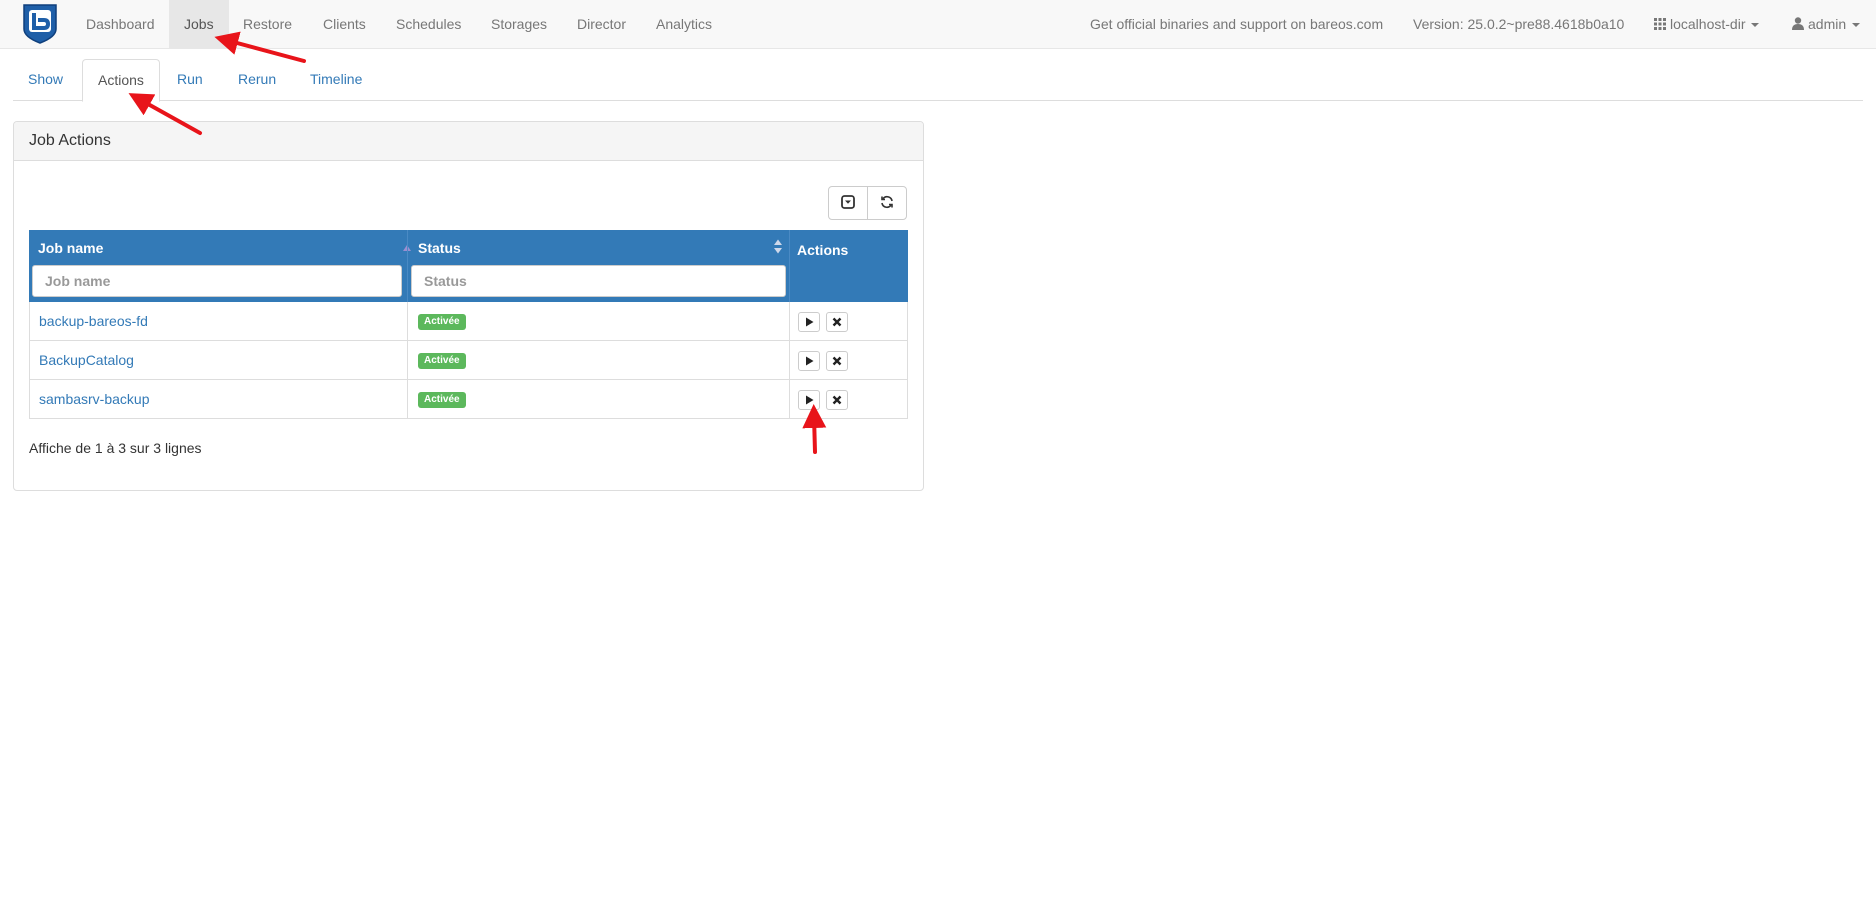 This screenshot has height=898, width=1876. What do you see at coordinates (519, 24) in the screenshot?
I see `nav-storages: Storages` at bounding box center [519, 24].